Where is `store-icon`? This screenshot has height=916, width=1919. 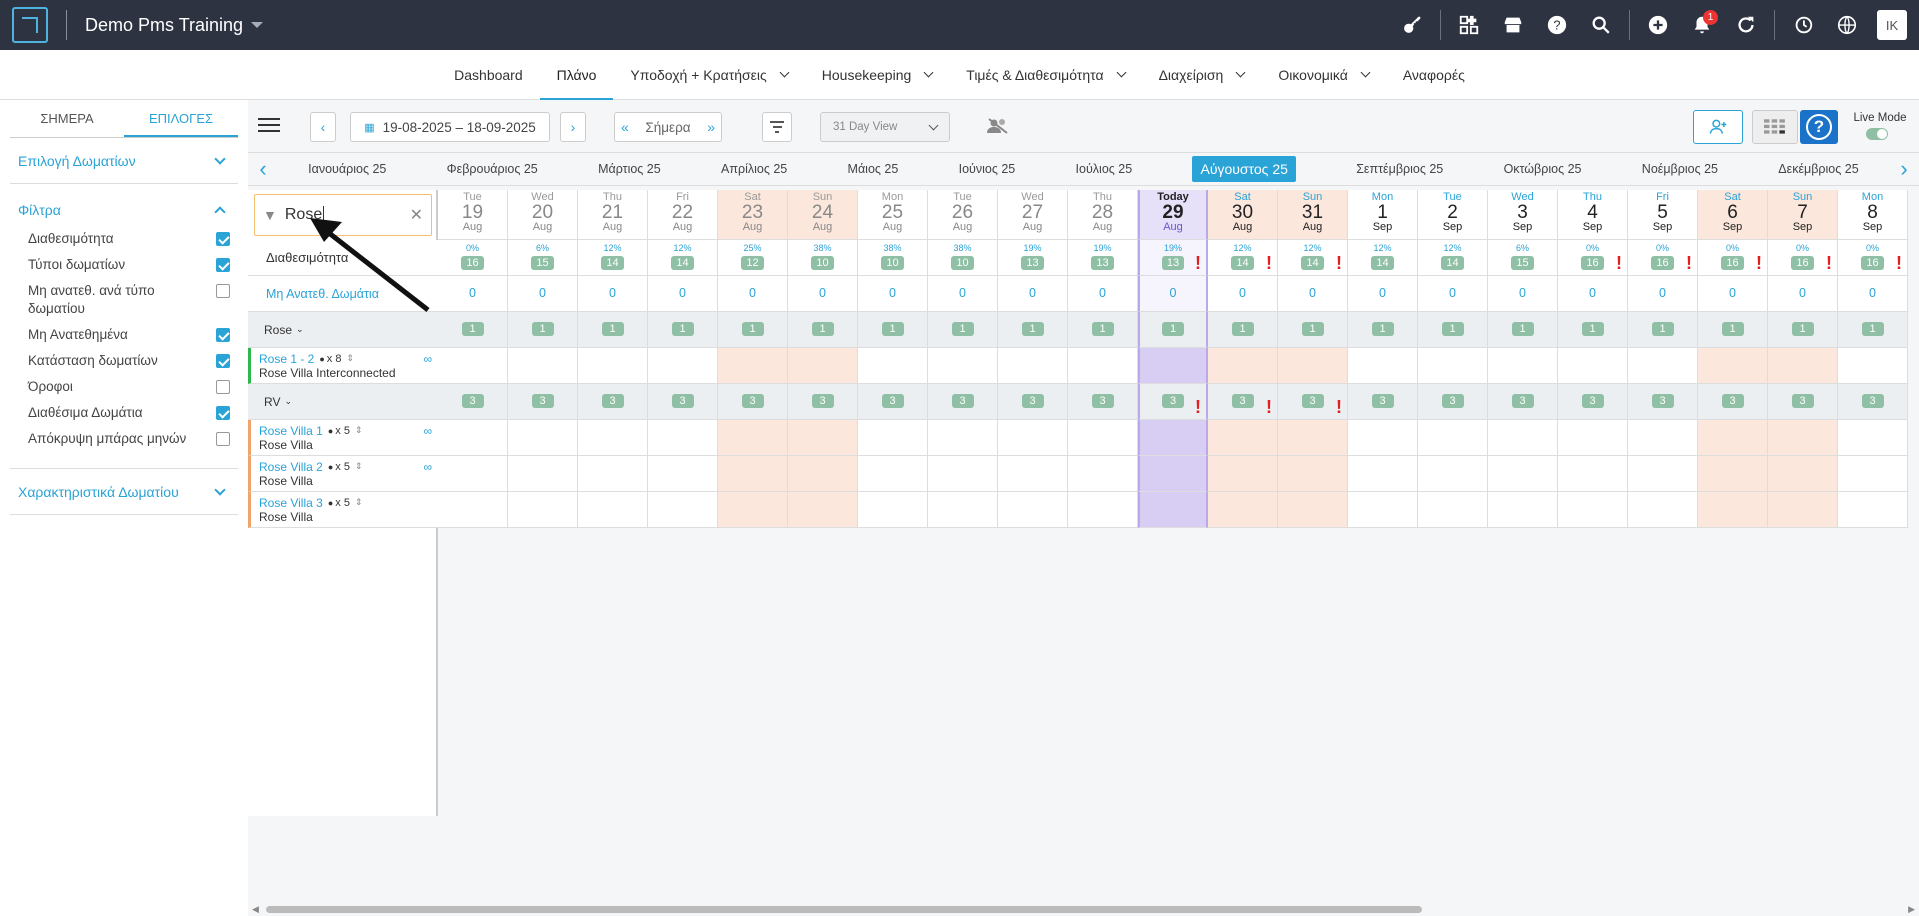 store-icon is located at coordinates (1513, 25).